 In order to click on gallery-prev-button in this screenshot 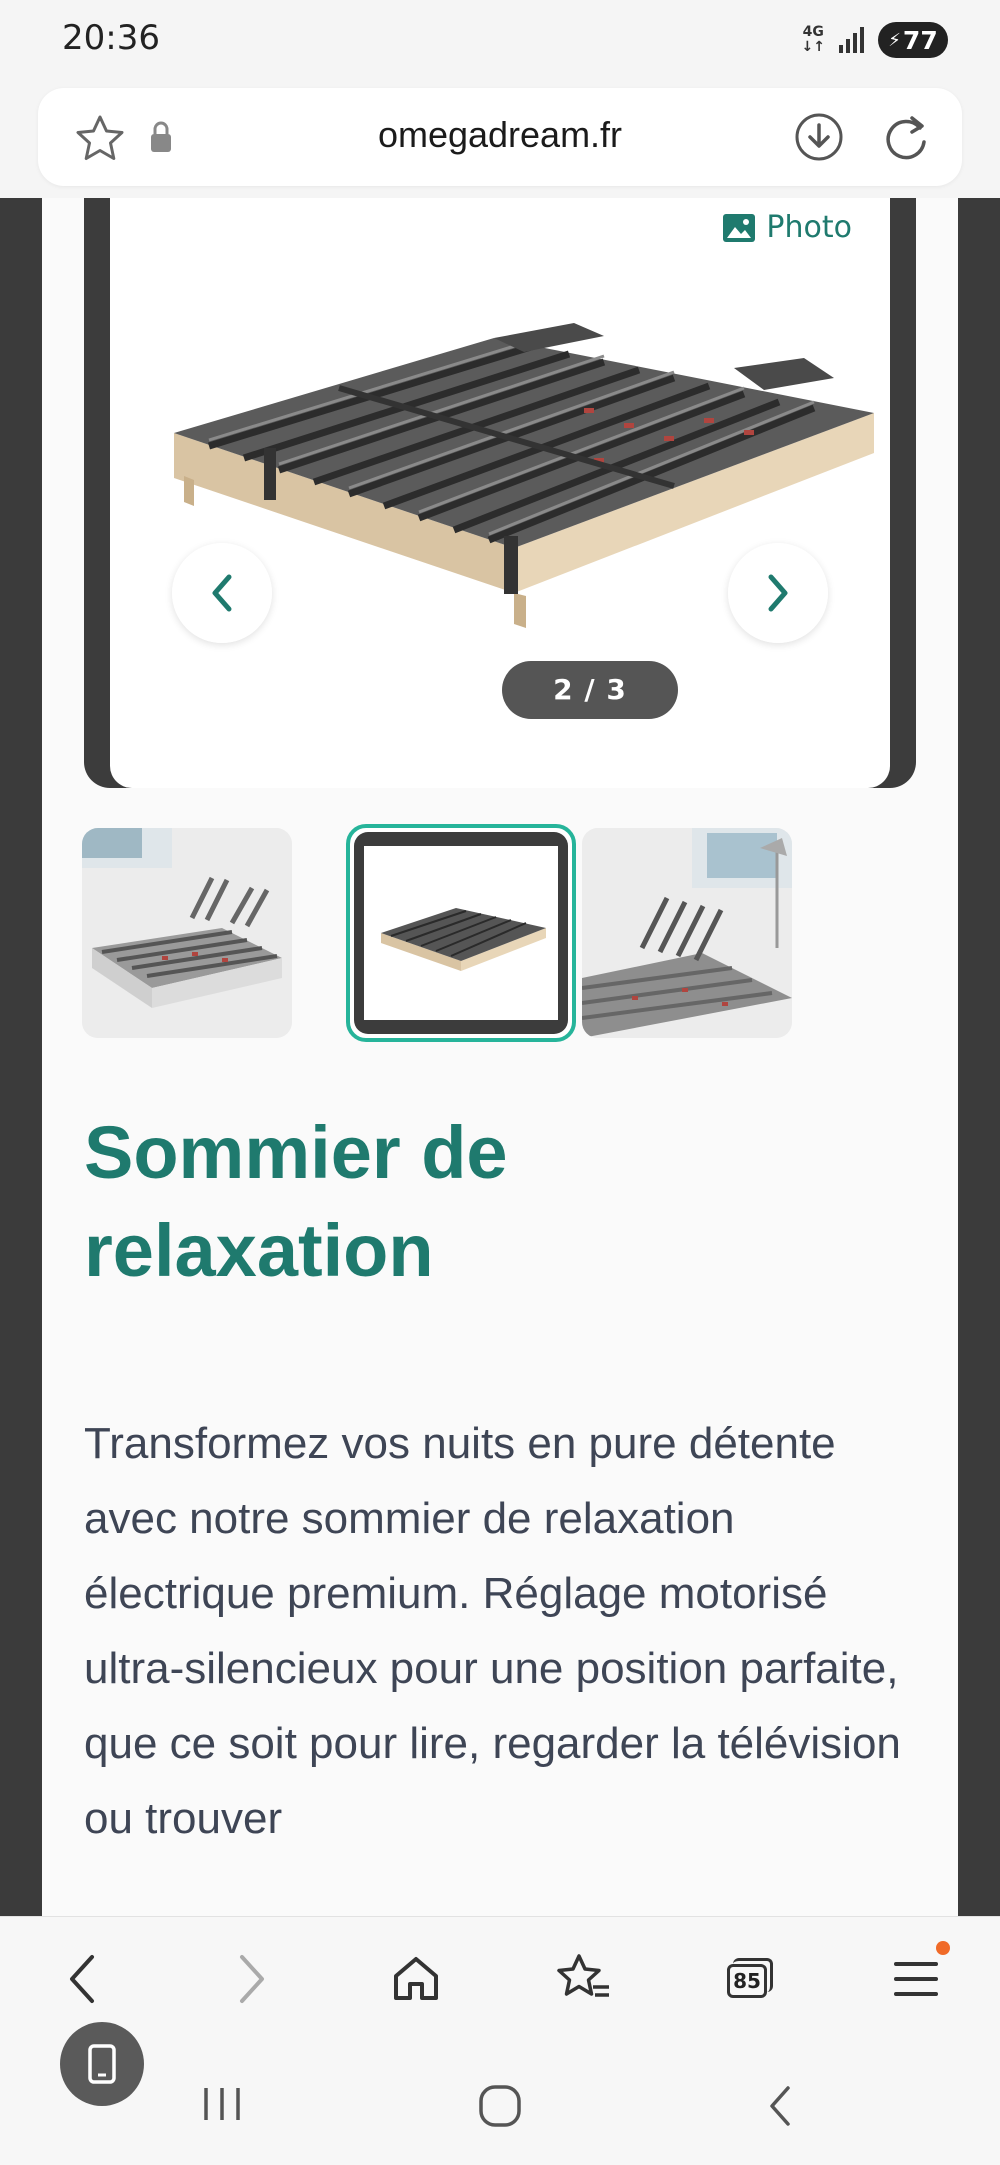, I will do `click(222, 593)`.